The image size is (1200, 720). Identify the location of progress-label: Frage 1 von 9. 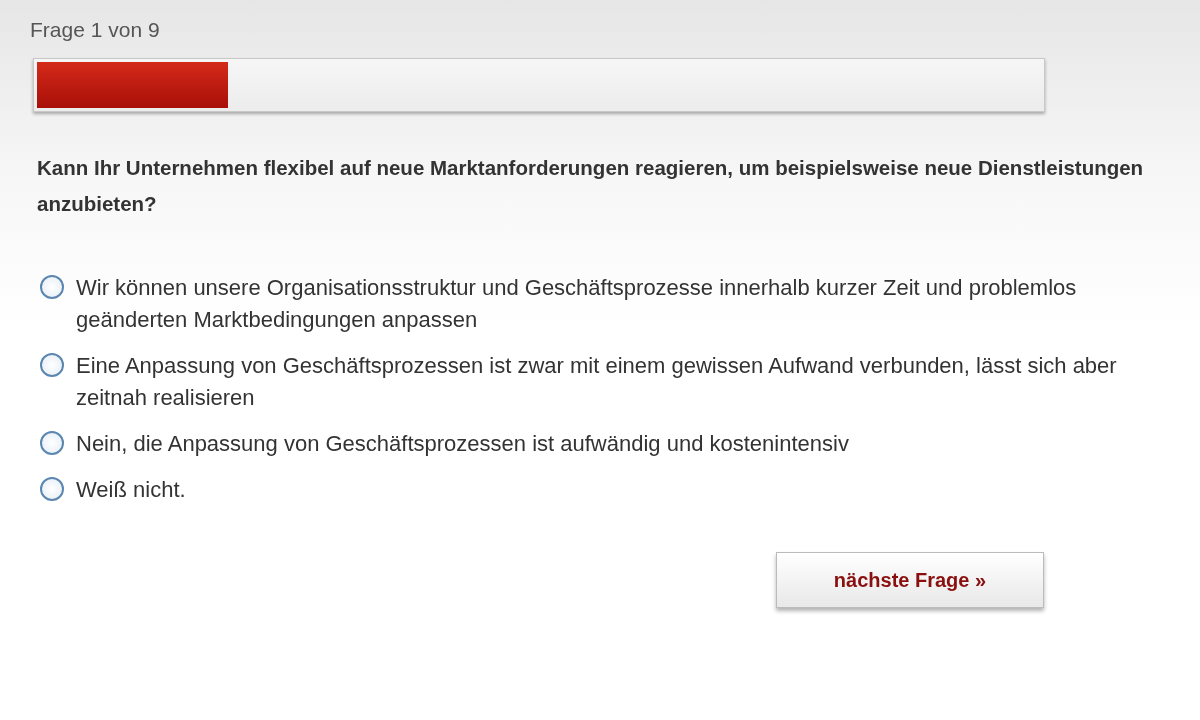
(95, 30).